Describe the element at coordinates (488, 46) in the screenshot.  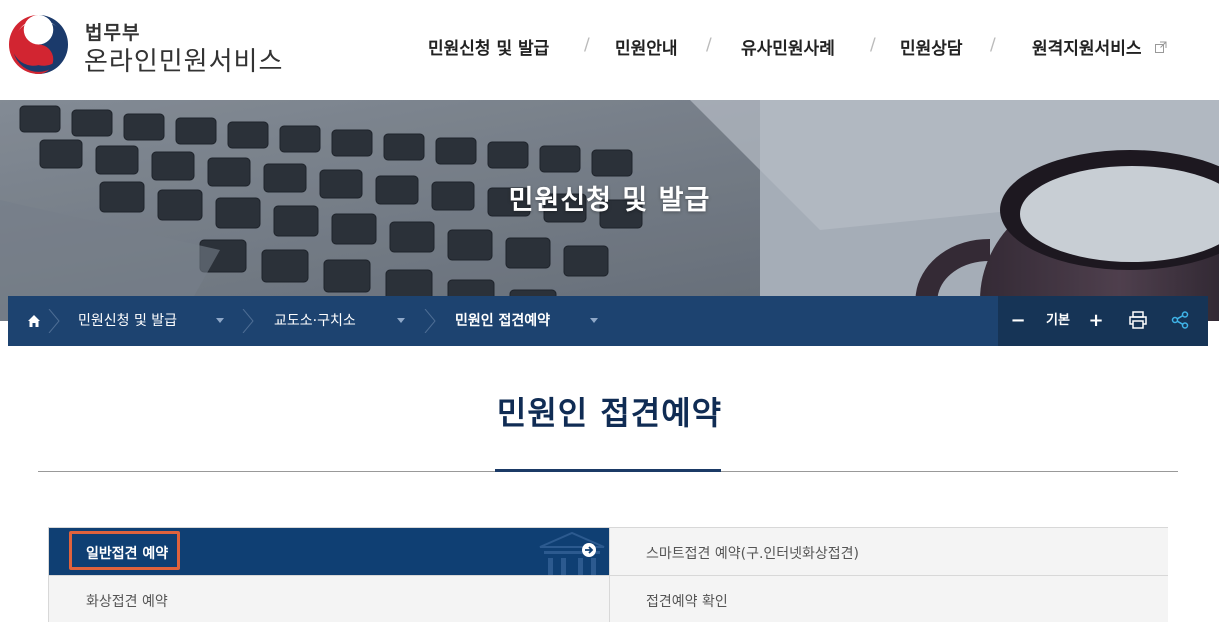
I see `nav-item-apply: 민원신청 및 발급` at that location.